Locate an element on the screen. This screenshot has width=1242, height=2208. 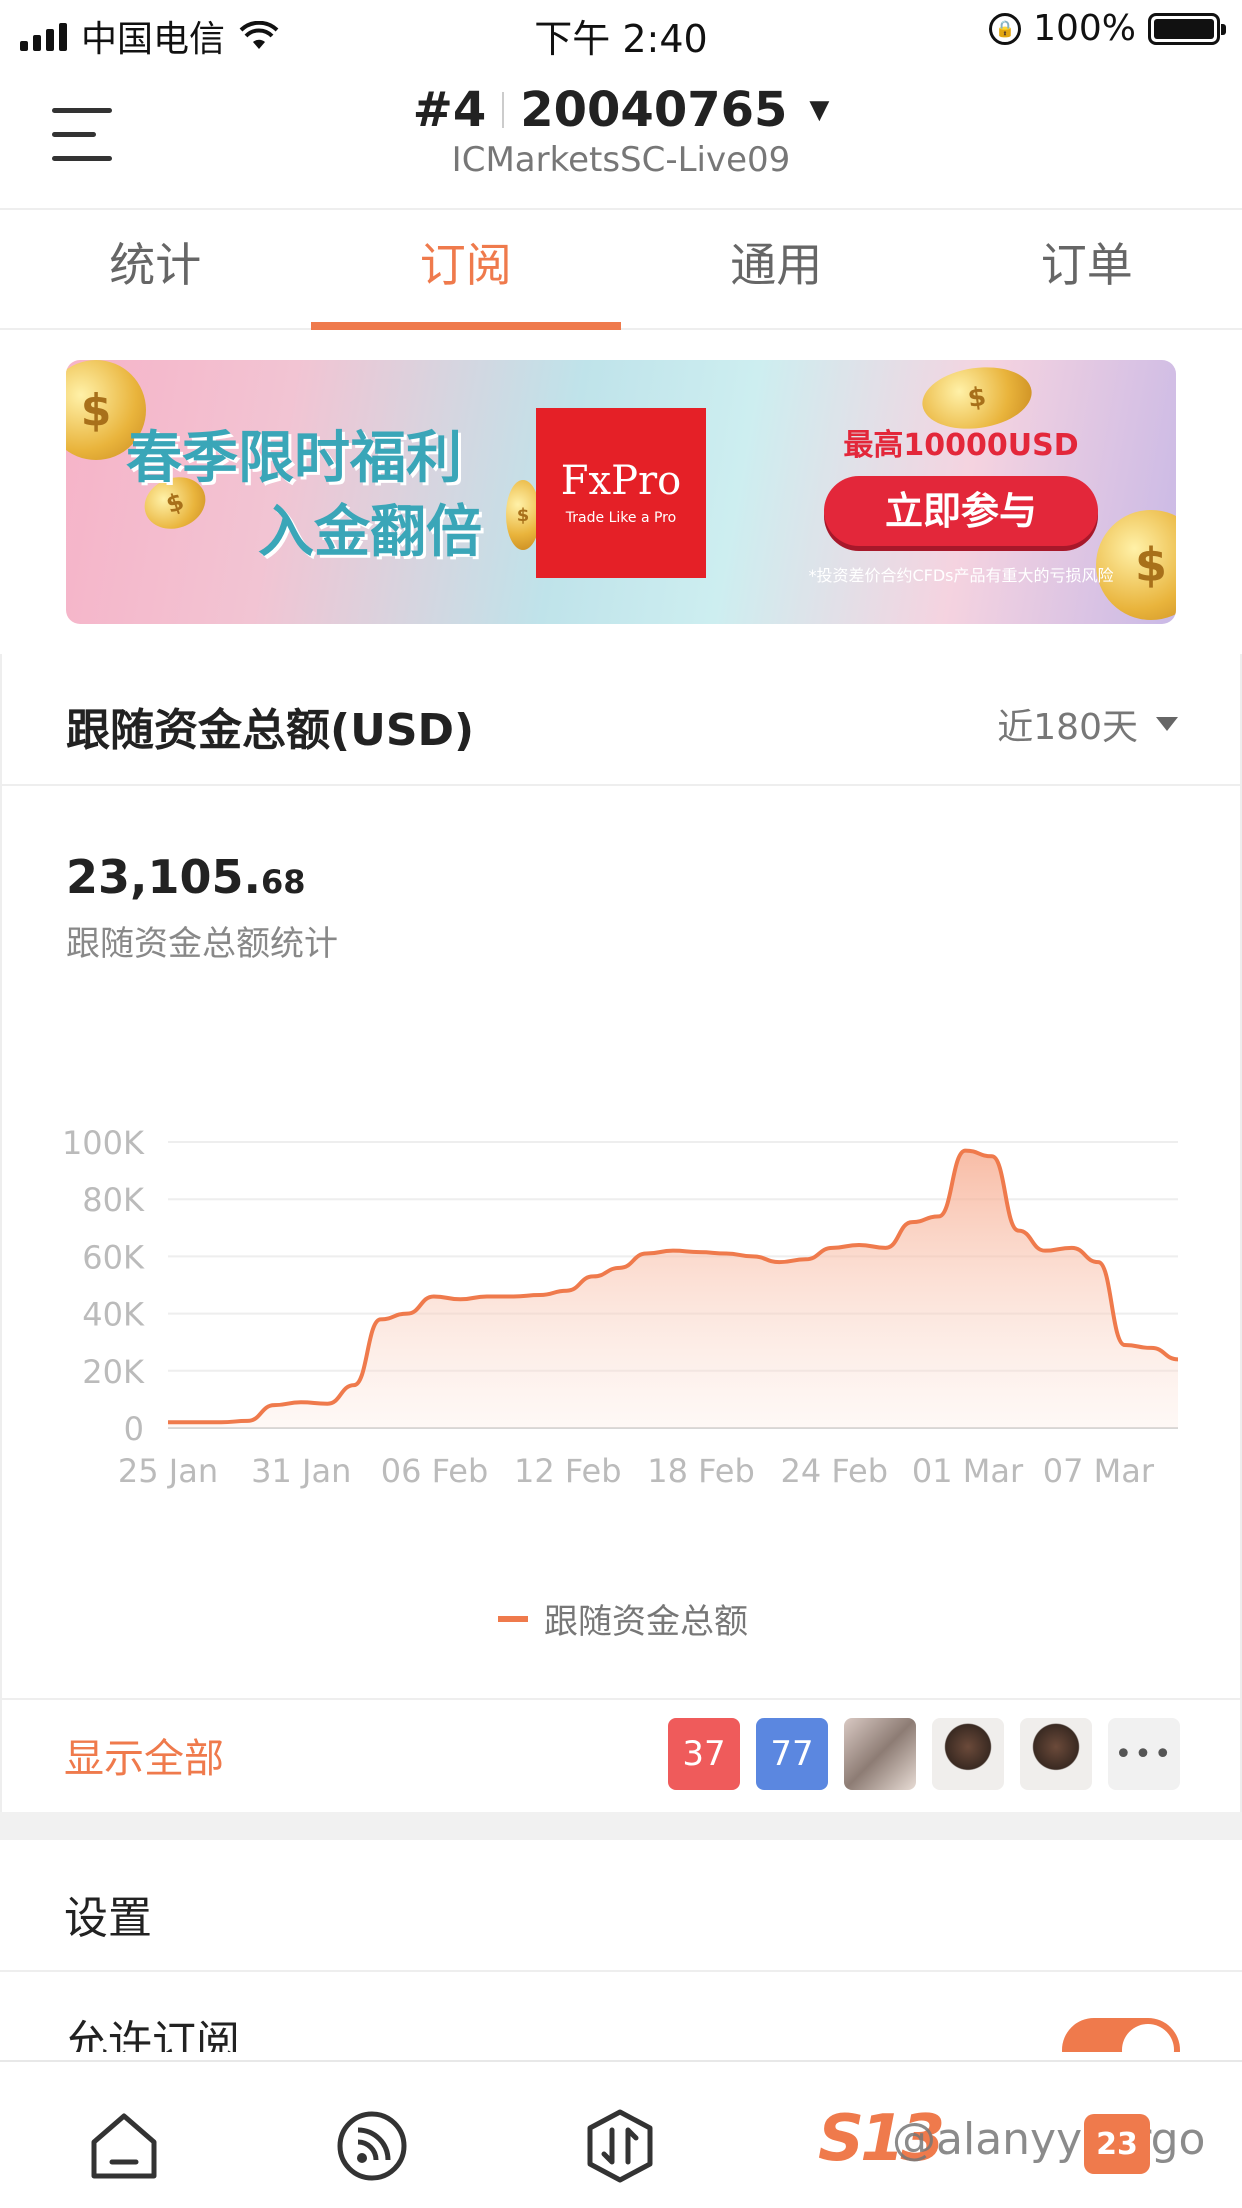
x-tick-label: 24 Feb is located at coordinates (834, 1471).